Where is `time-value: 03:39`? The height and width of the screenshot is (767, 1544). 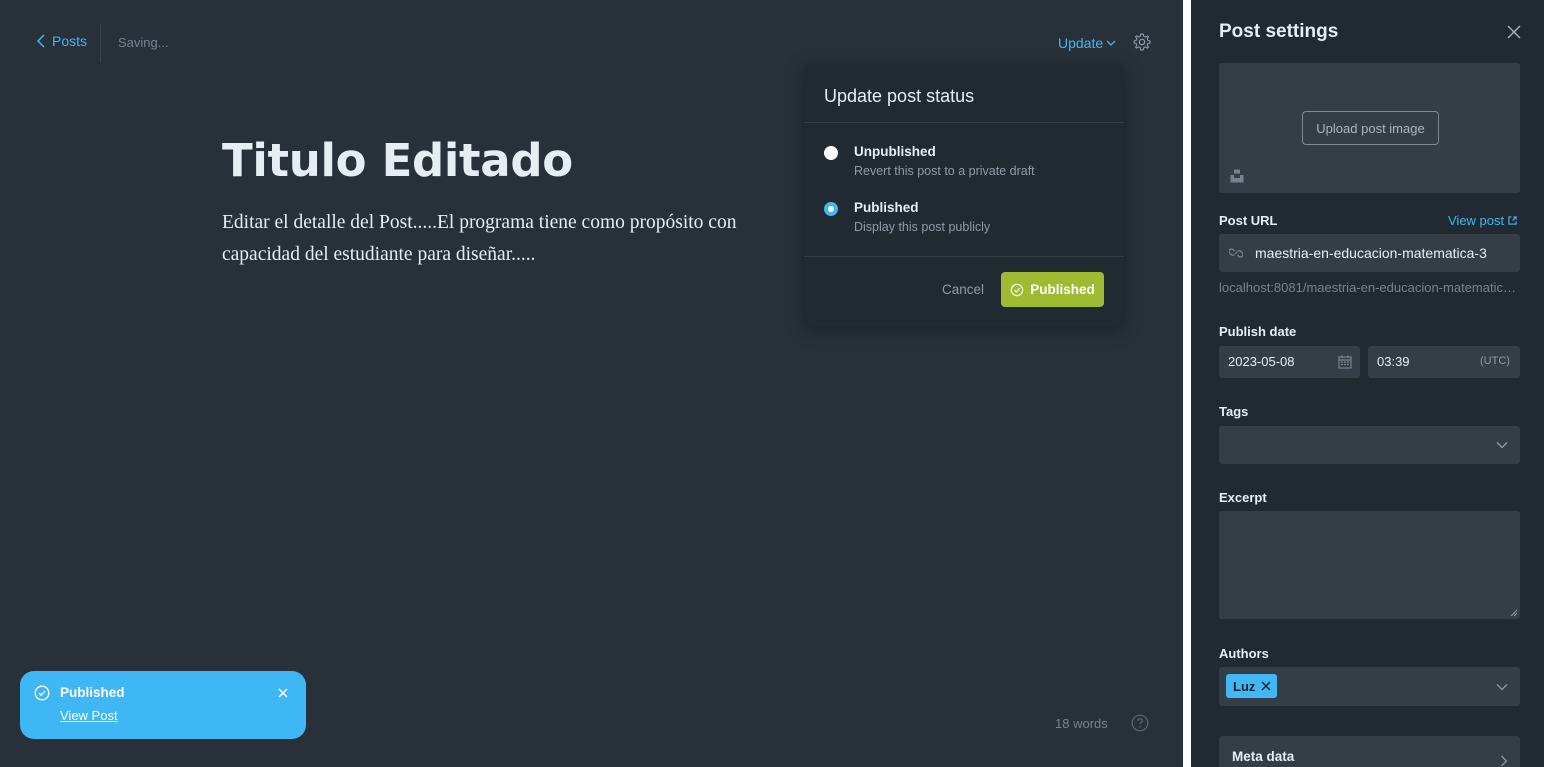
time-value: 03:39 is located at coordinates (1393, 361).